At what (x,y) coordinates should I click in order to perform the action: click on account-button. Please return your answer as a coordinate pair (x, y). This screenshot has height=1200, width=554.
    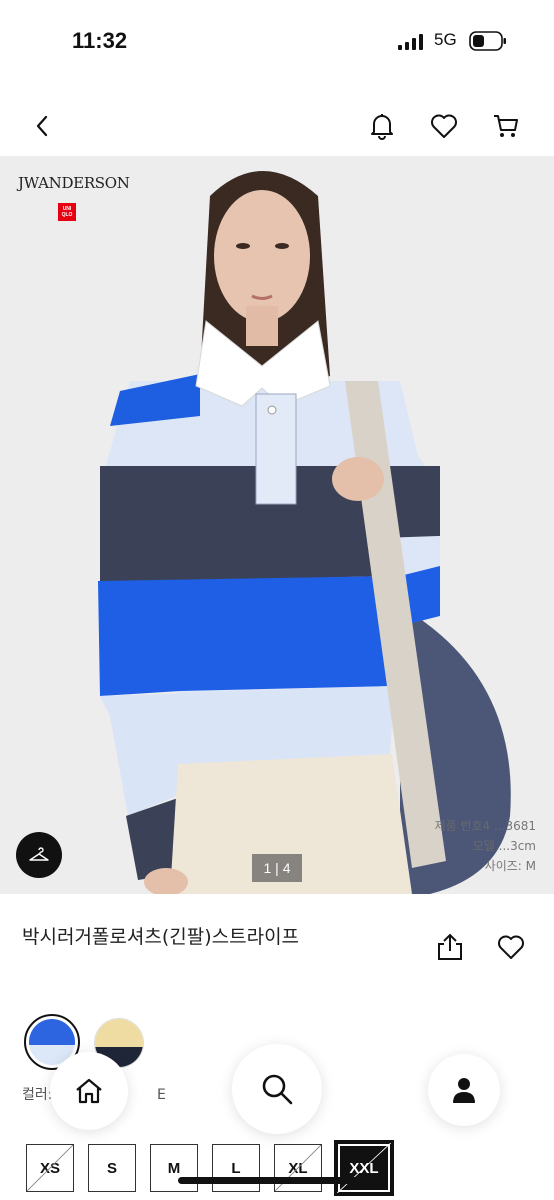
    Looking at the image, I should click on (464, 1090).